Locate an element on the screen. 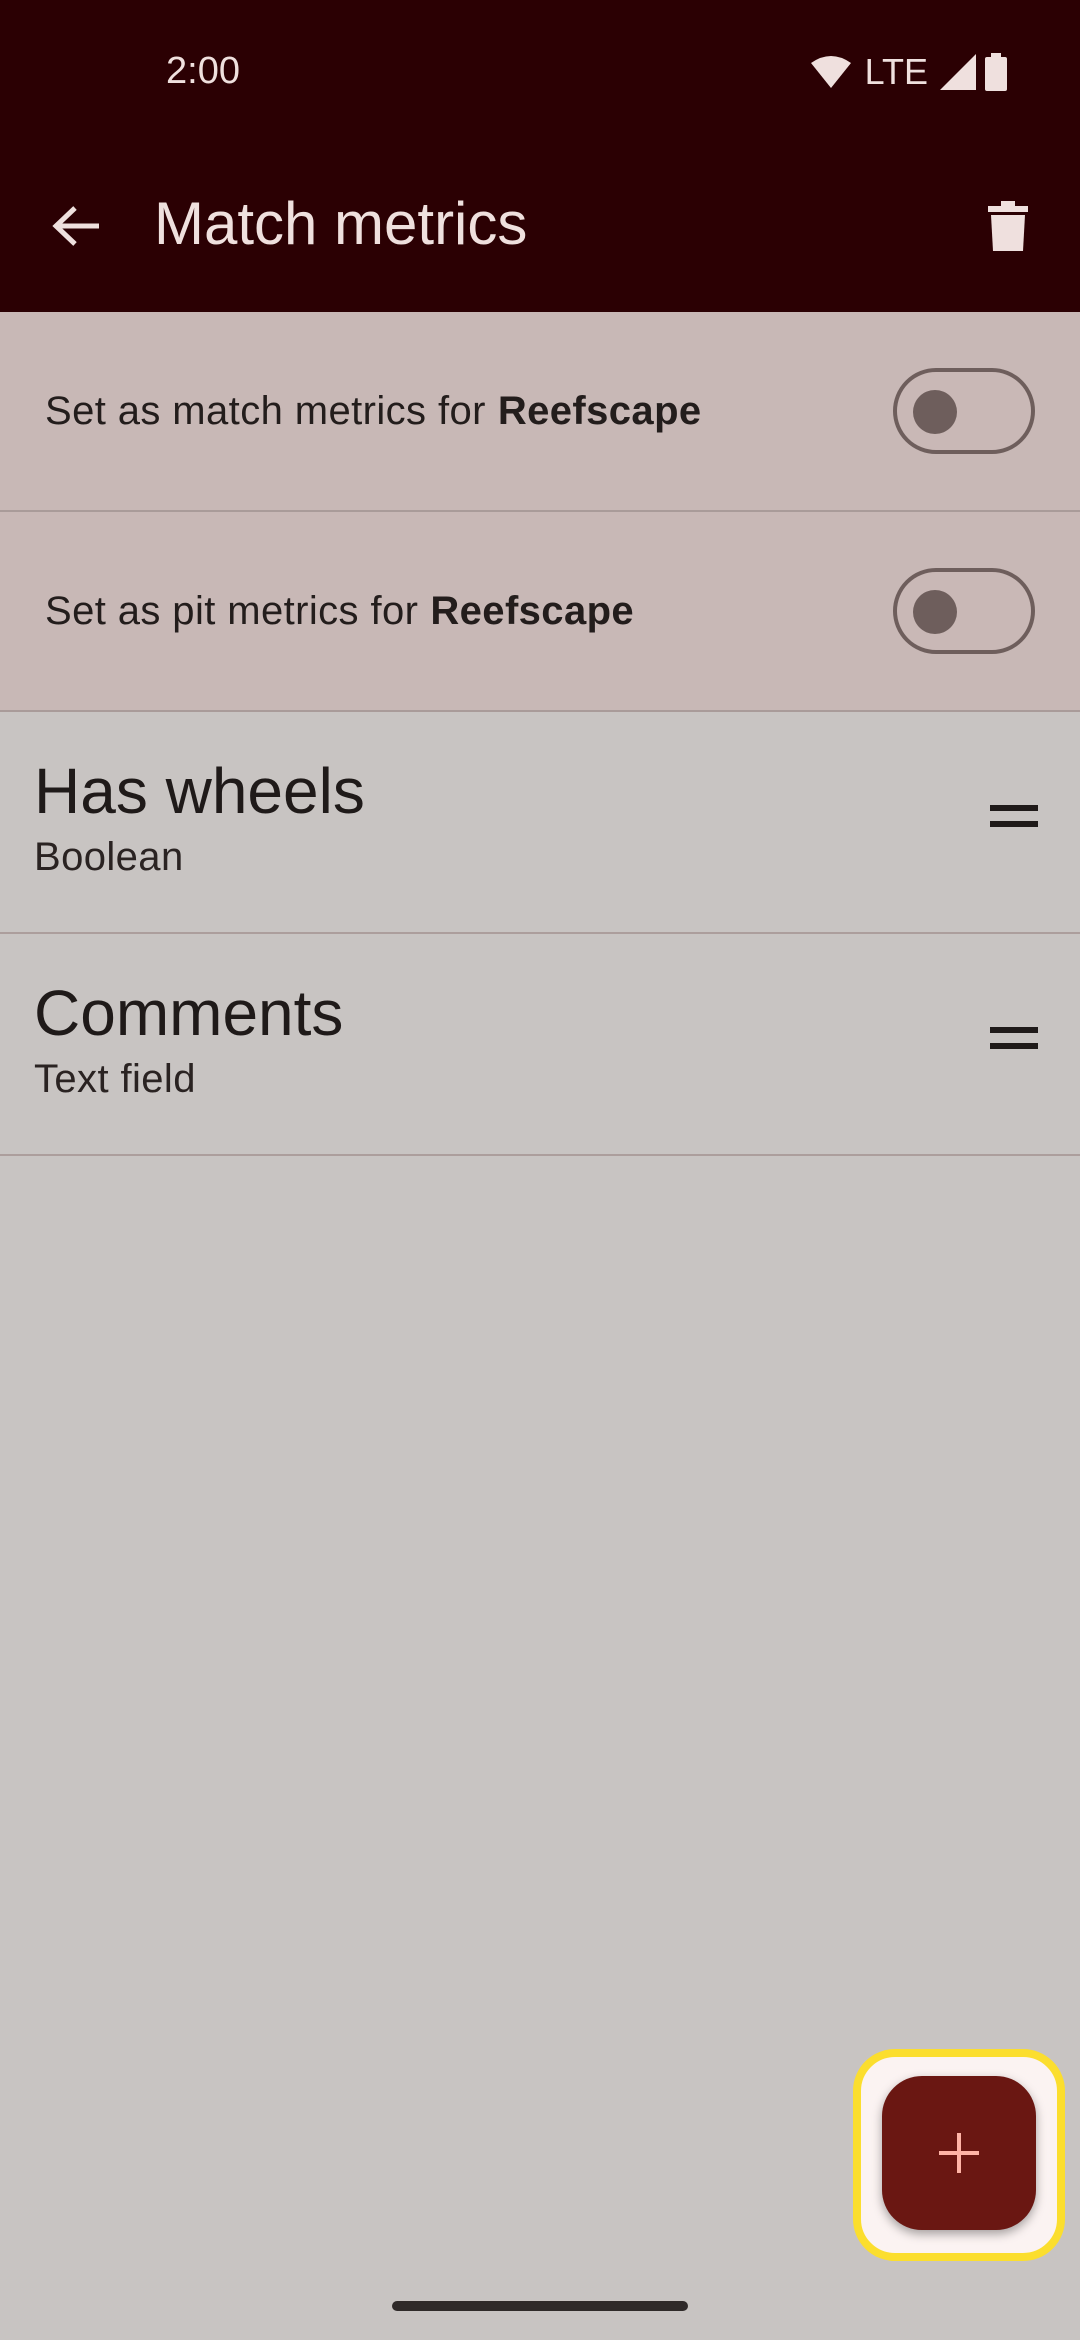 The height and width of the screenshot is (2340, 1080). gesture-navigation-bar is located at coordinates (540, 2306).